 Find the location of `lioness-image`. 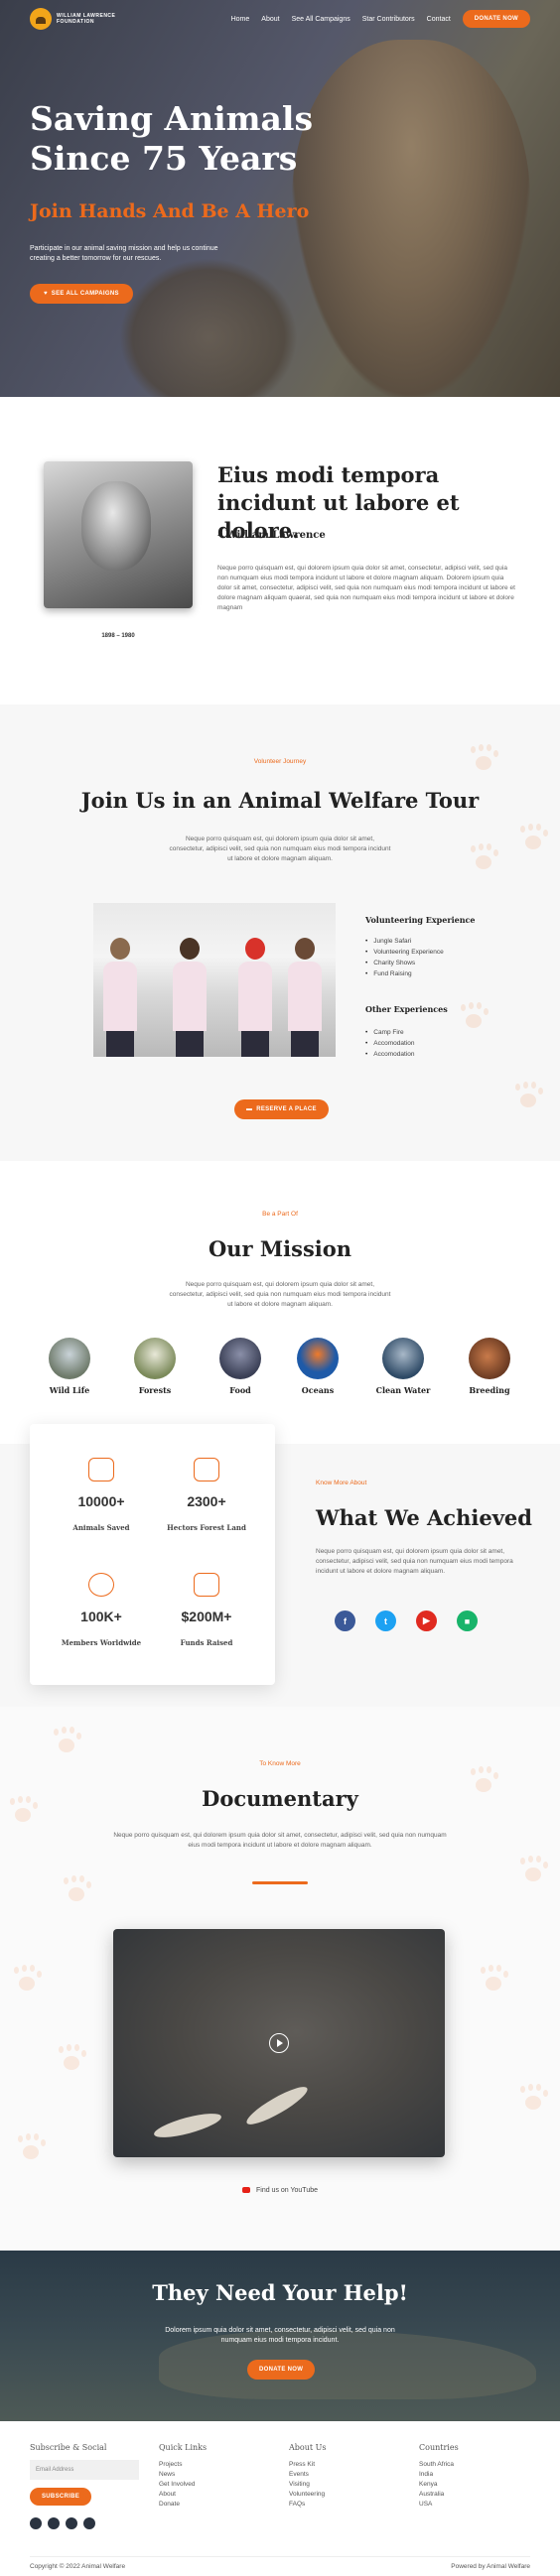

lioness-image is located at coordinates (411, 219).